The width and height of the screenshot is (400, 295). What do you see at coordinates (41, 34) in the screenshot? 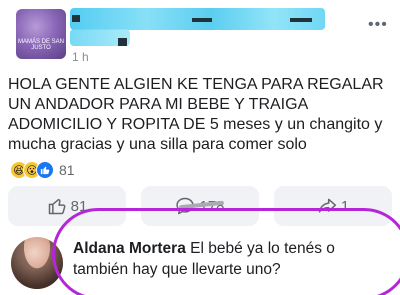
I see `group-avatar: MAMÁS DE SAN JUSTO` at bounding box center [41, 34].